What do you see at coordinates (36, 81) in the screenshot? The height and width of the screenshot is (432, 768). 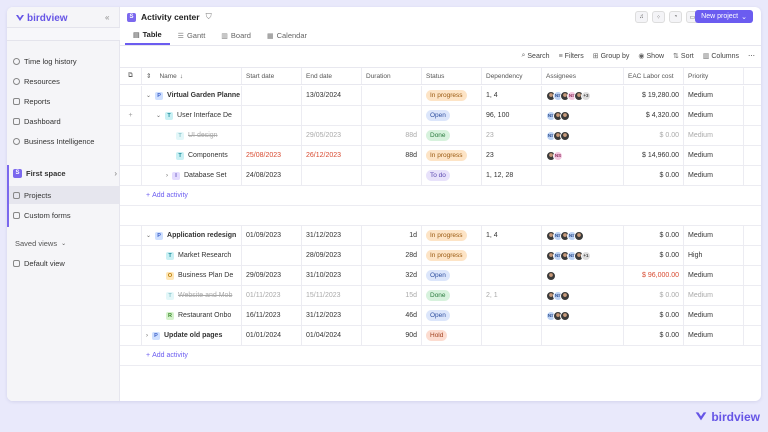 I see `sidebar-item-resources: Resources` at bounding box center [36, 81].